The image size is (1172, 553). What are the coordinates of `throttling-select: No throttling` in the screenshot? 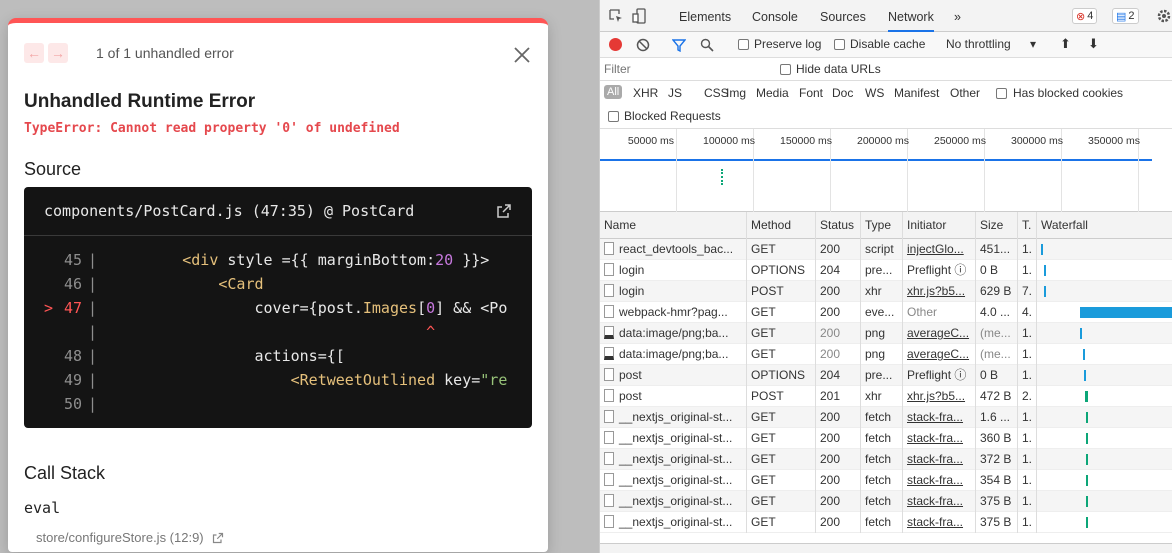 It's located at (978, 44).